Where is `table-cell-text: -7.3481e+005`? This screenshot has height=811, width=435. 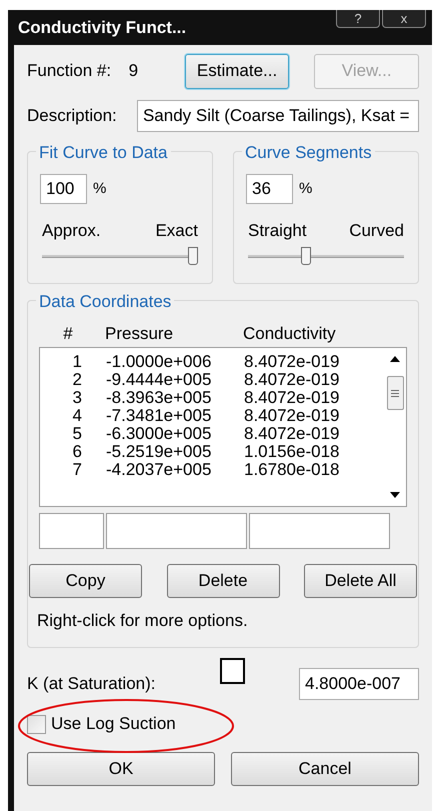
table-cell-text: -7.3481e+005 is located at coordinates (158, 416).